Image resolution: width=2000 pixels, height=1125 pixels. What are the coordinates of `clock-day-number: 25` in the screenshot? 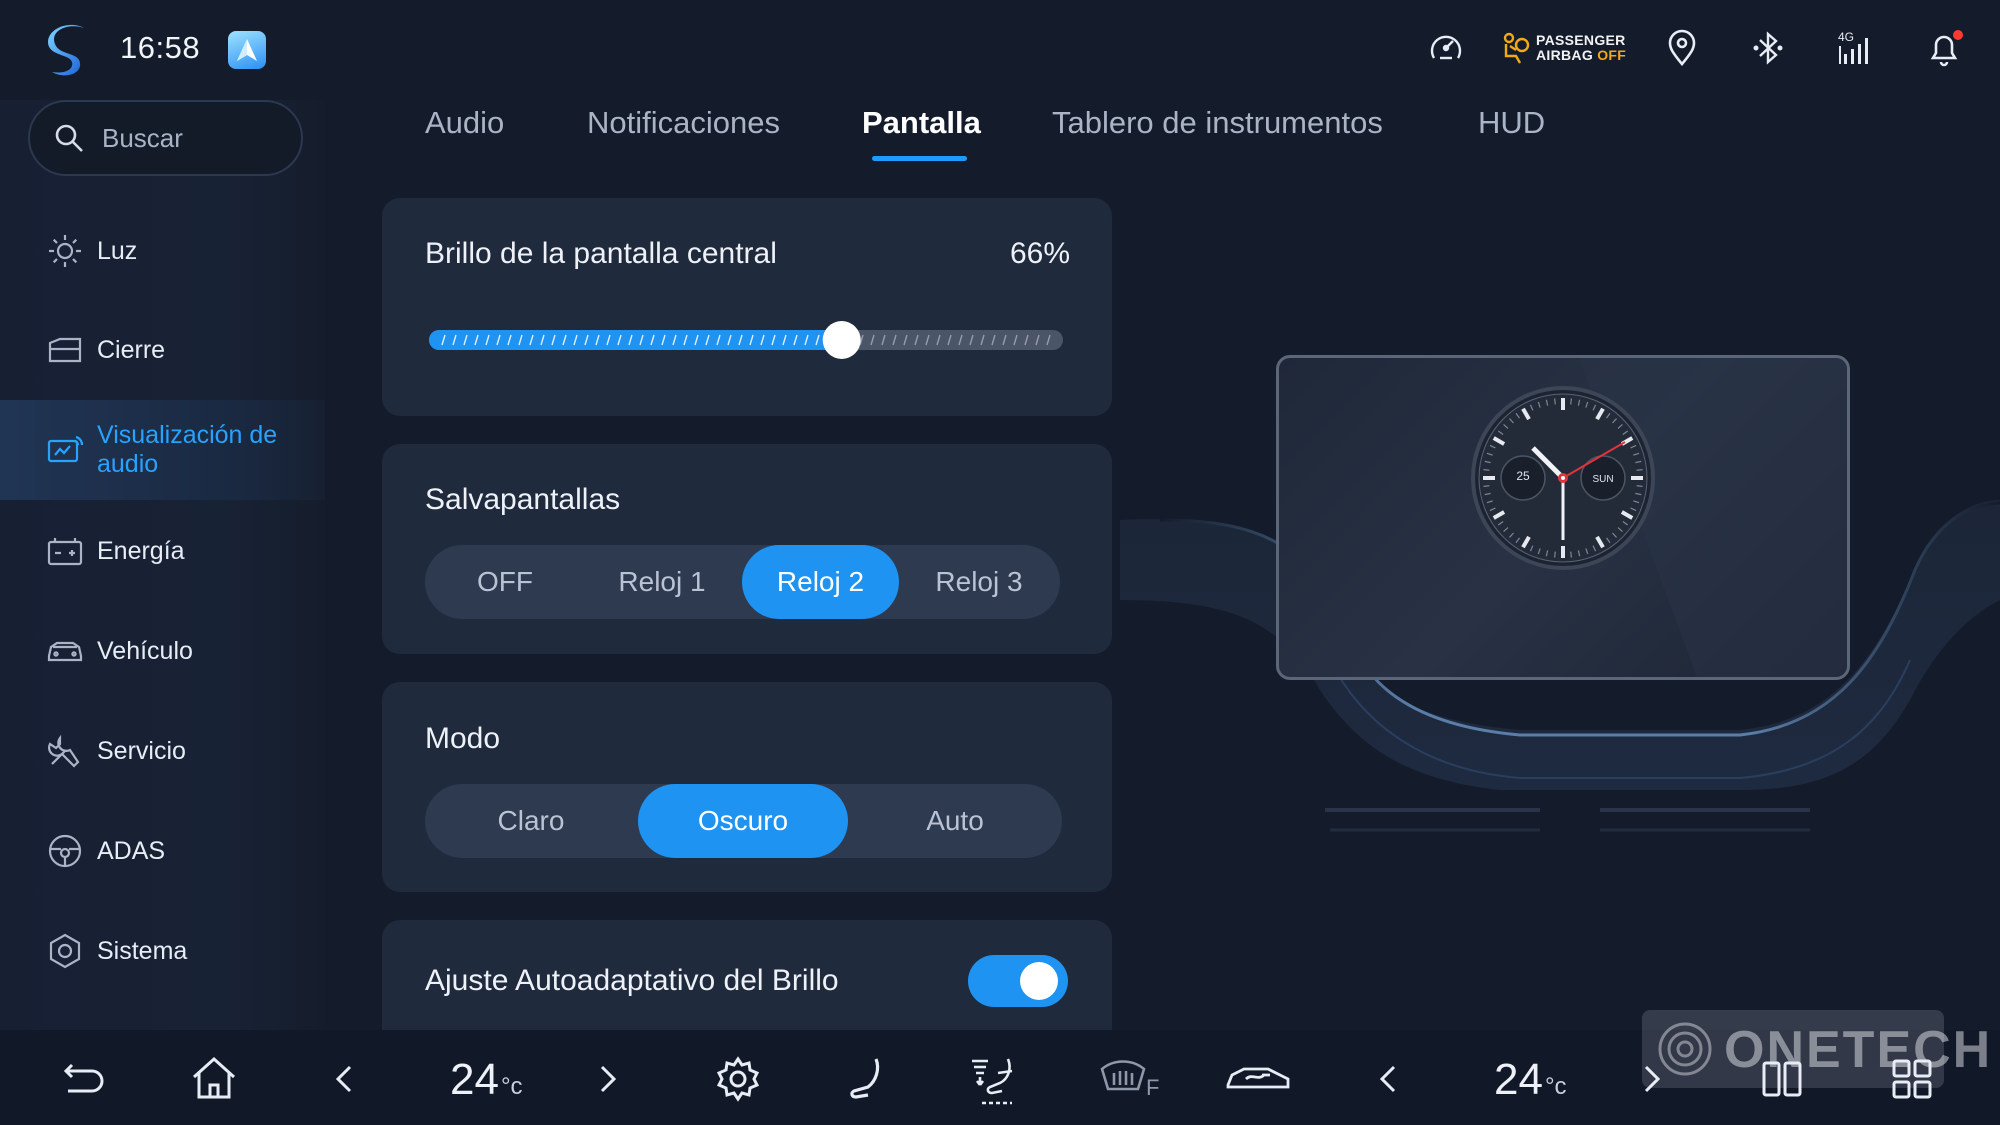 It's located at (1523, 476).